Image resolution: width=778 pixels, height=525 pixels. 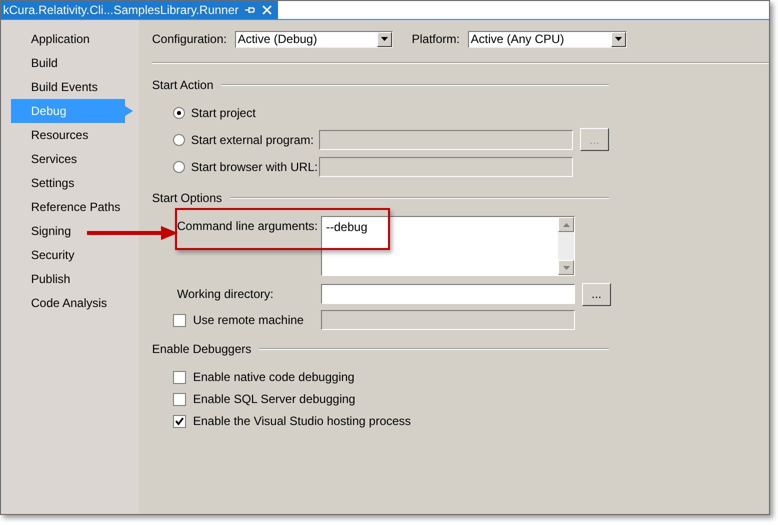 What do you see at coordinates (274, 399) in the screenshot?
I see `checkbox-label: Enable SQL Server debugging` at bounding box center [274, 399].